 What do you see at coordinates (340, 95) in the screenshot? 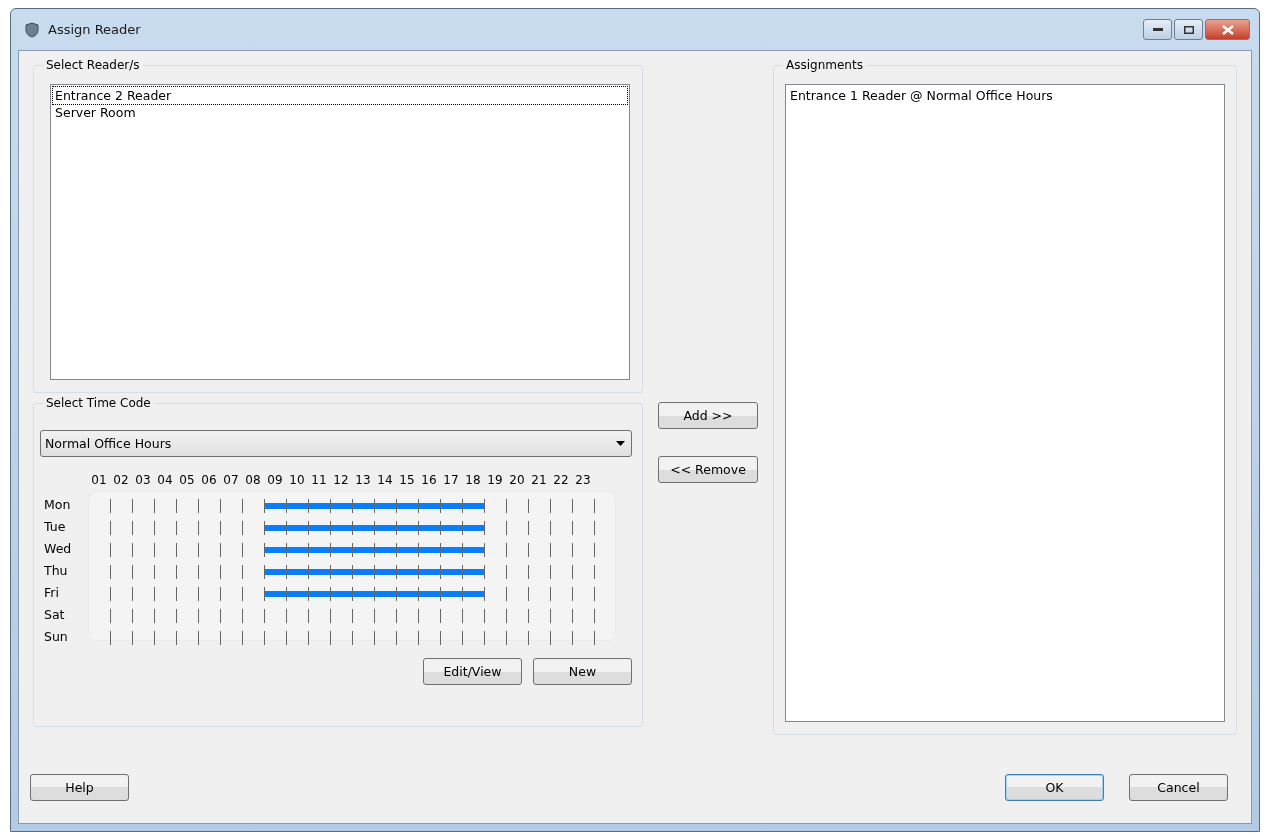
I see `list-item: Entrance 2 Reader` at bounding box center [340, 95].